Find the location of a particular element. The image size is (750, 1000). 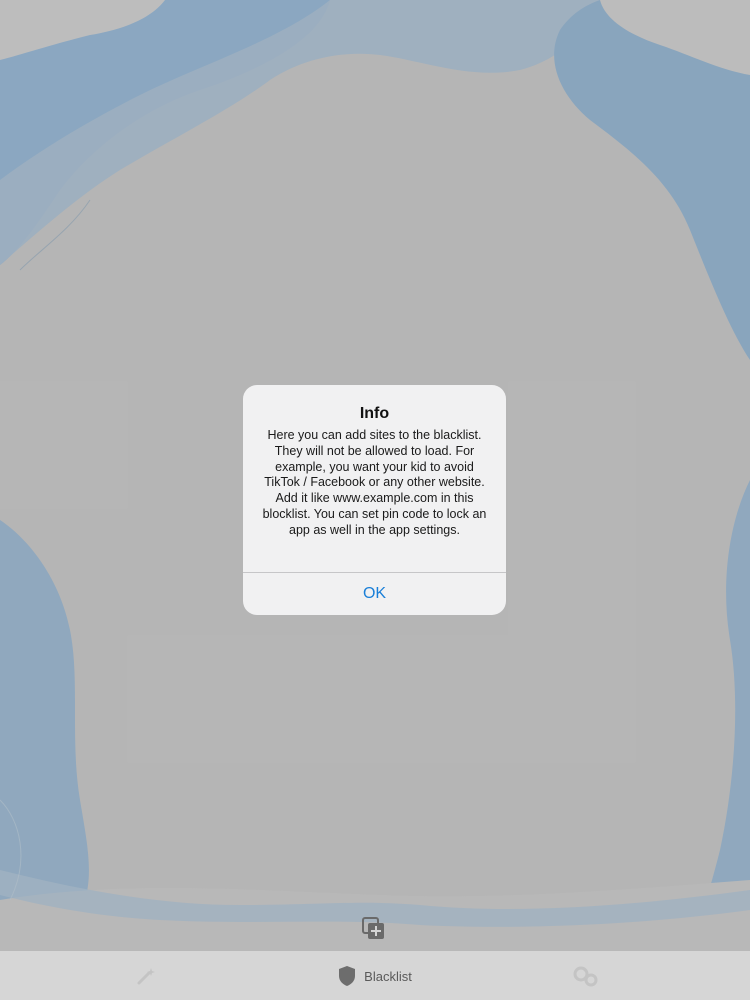

tab-blacklist-label: Blacklist is located at coordinates (388, 976).